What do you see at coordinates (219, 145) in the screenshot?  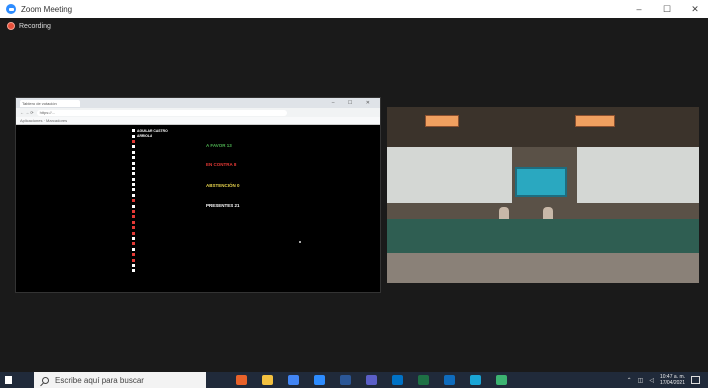 I see `tally-favor: A FAVOR 13` at bounding box center [219, 145].